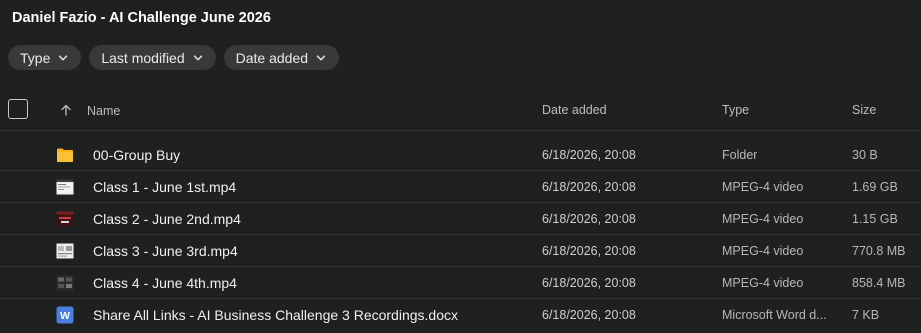 The width and height of the screenshot is (921, 333). I want to click on file-name: Class 4 - June 4th.mp4, so click(165, 283).